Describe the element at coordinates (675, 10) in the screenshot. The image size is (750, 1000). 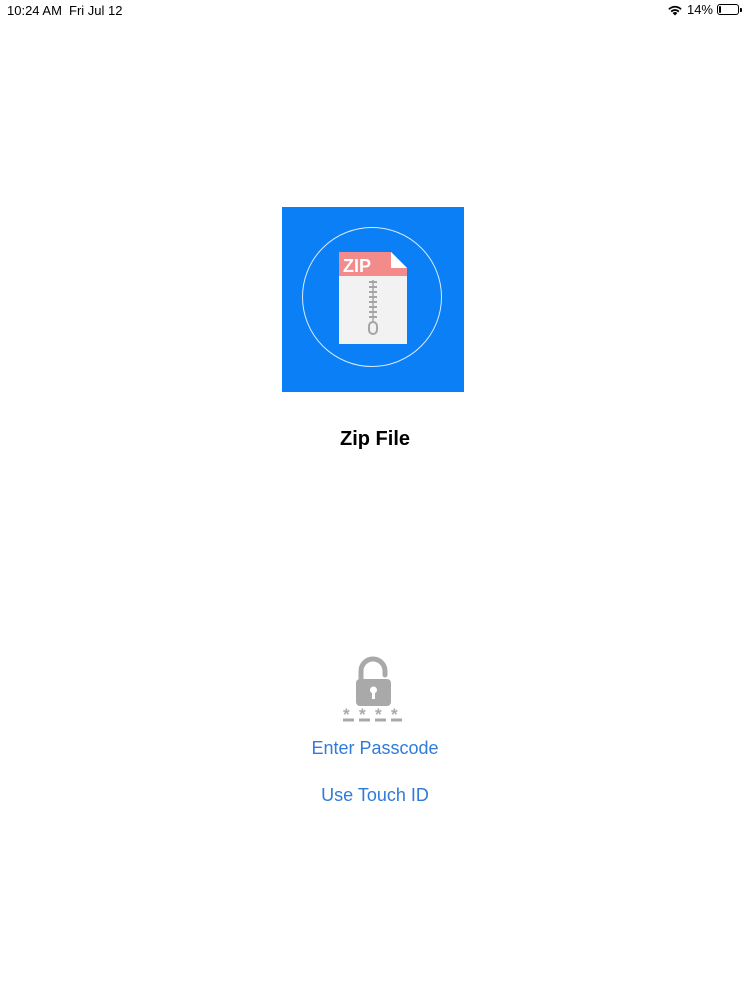
I see `wifi-icon` at that location.